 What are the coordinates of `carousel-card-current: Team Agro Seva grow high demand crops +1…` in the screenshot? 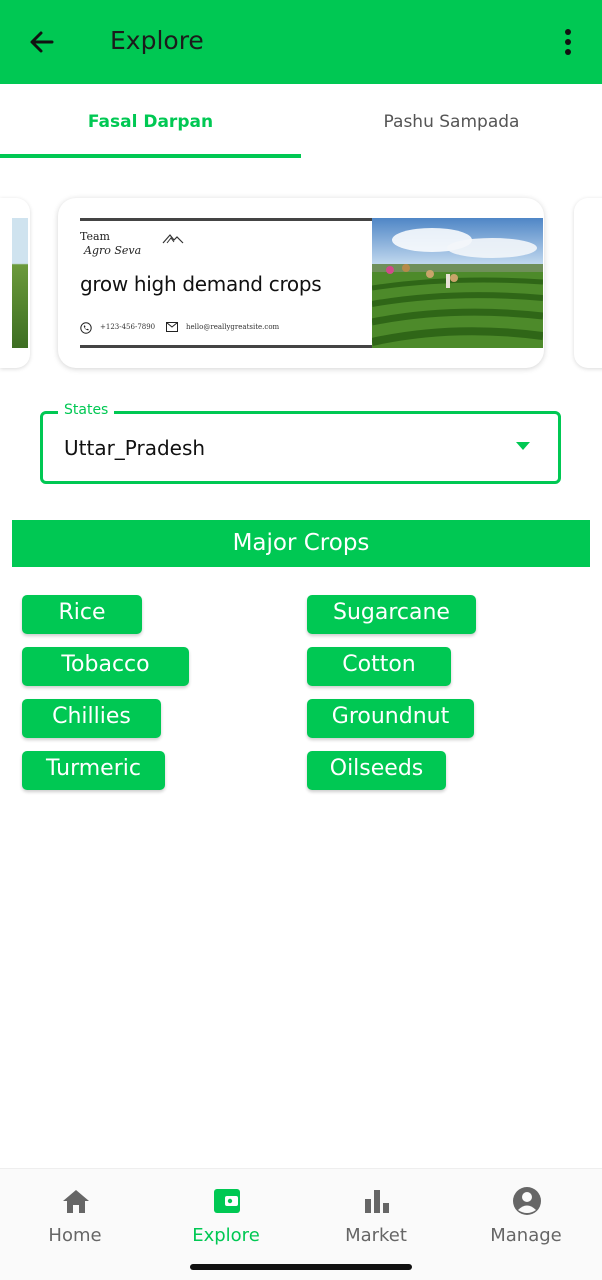 It's located at (301, 283).